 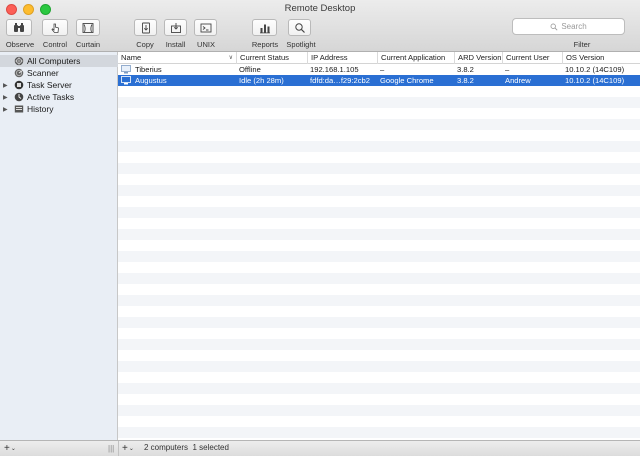 What do you see at coordinates (126, 69) in the screenshot?
I see `computer-offline-icon` at bounding box center [126, 69].